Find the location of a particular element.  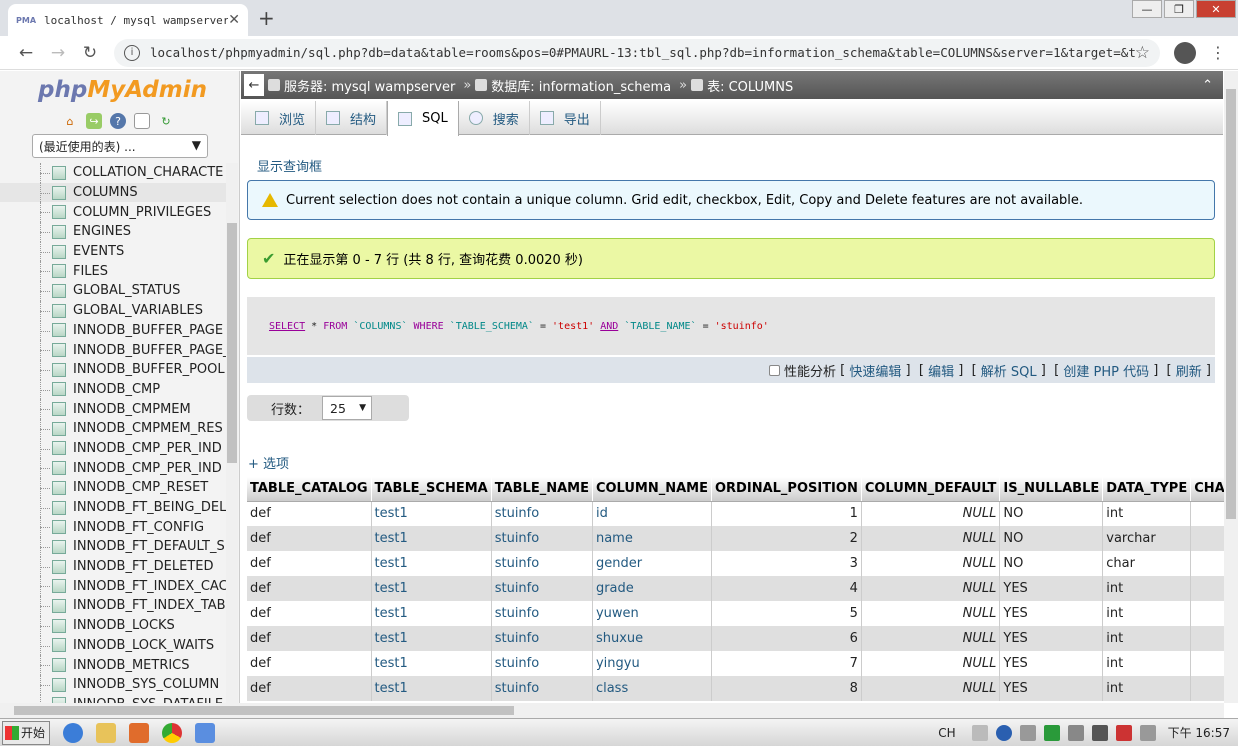

nav-scroll-thumb is located at coordinates (232, 343).